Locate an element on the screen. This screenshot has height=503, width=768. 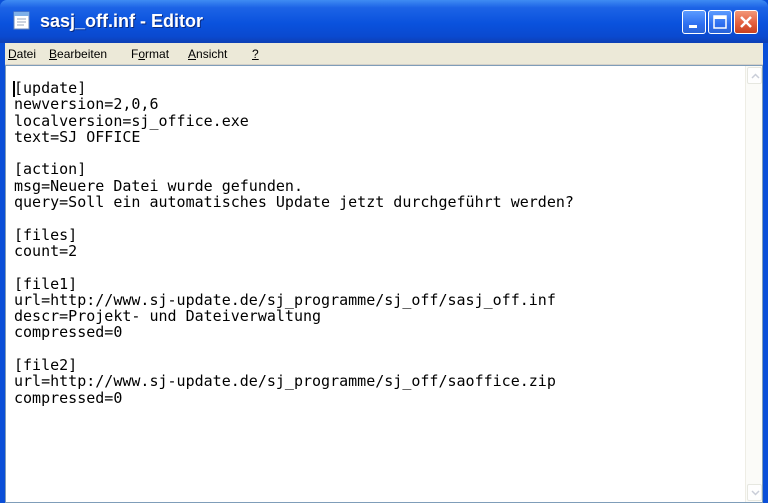
scroll-up-button is located at coordinates (754, 75).